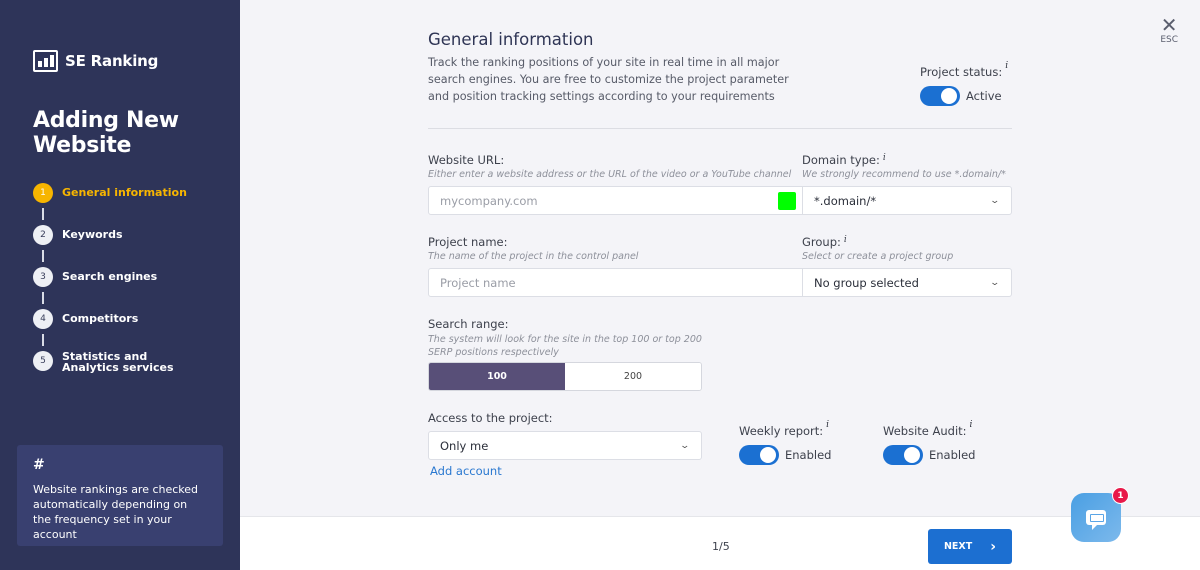 Image resolution: width=1200 pixels, height=570 pixels. I want to click on domain-type-hint: We strongly recommend to use *.domain/*, so click(904, 174).